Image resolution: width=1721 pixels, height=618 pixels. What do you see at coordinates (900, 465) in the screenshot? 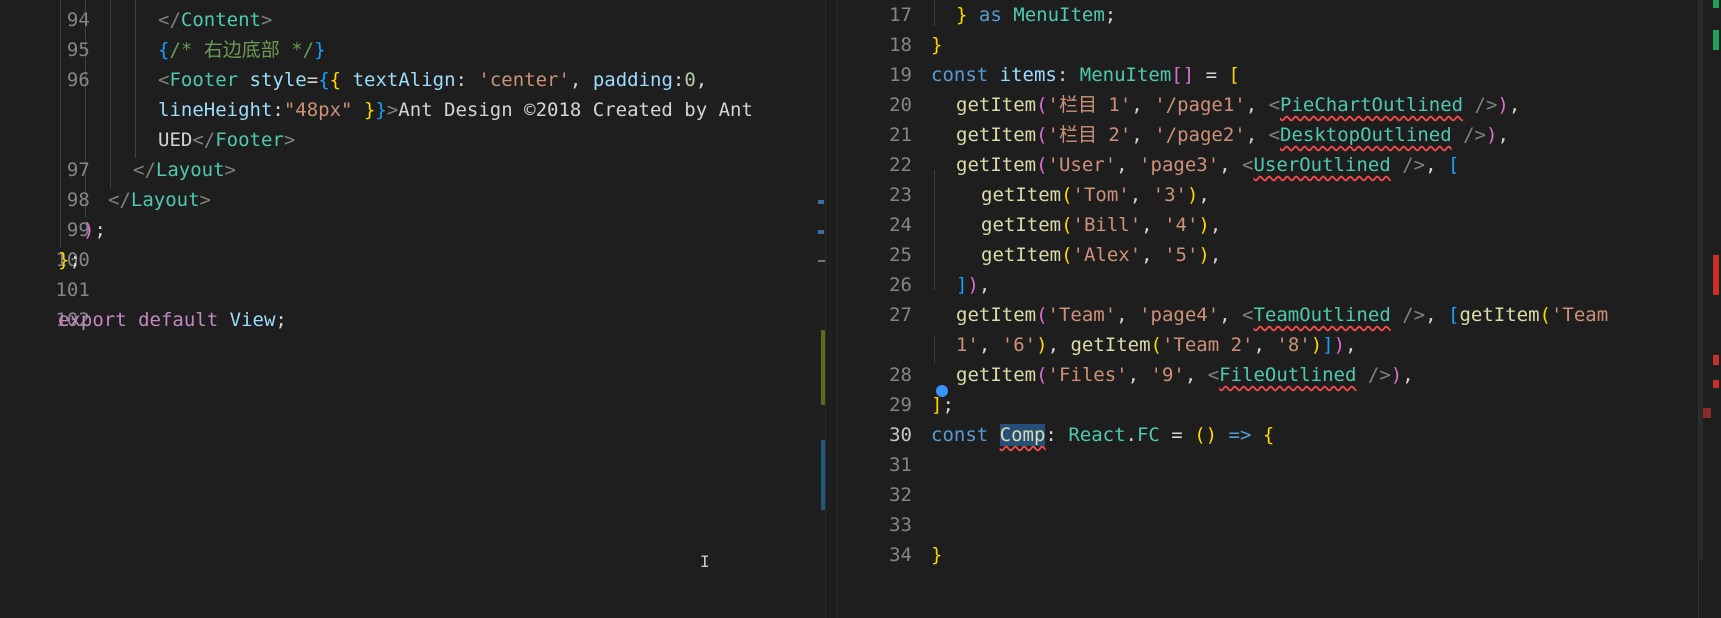
I see `line-number: 31` at bounding box center [900, 465].